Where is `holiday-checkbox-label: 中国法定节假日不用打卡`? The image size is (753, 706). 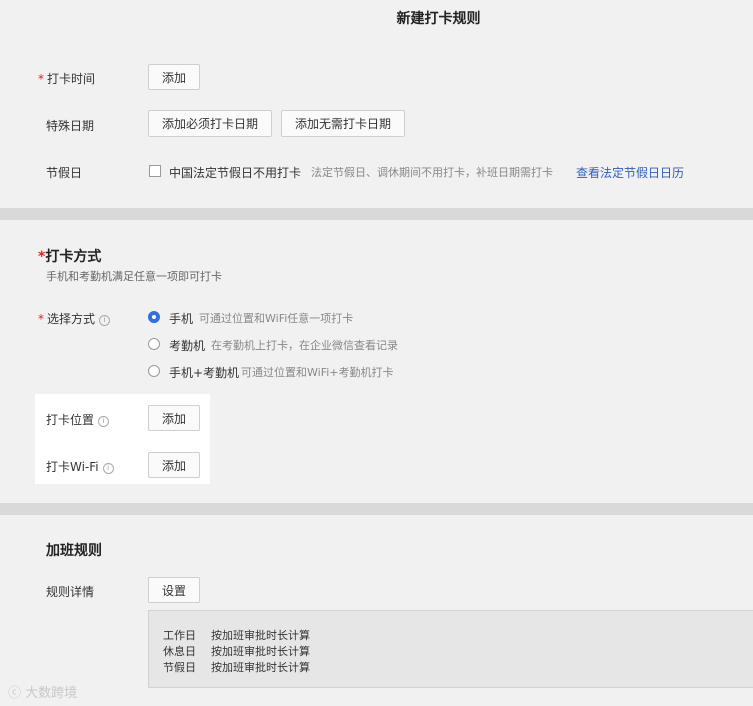
holiday-checkbox-label: 中国法定节假日不用打卡 is located at coordinates (235, 173).